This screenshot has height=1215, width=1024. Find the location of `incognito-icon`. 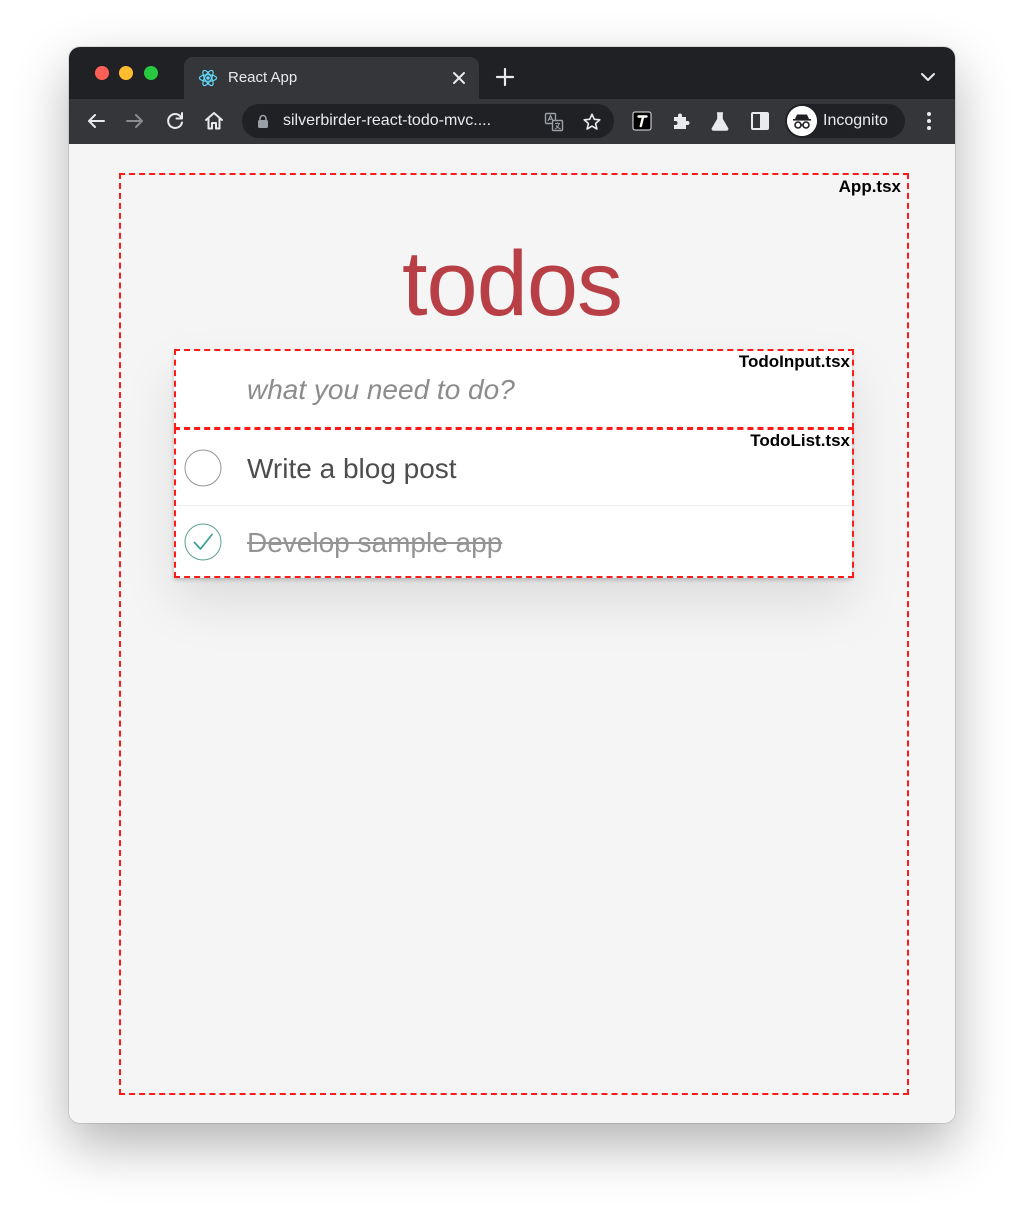

incognito-icon is located at coordinates (802, 121).